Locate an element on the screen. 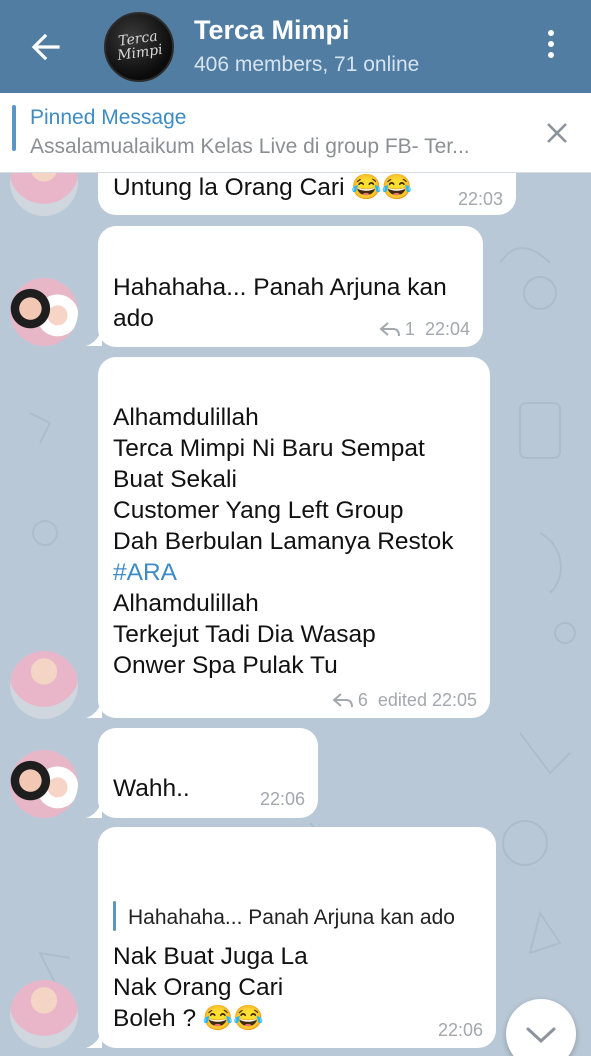 The width and height of the screenshot is (591, 1056). chevron-down-icon is located at coordinates (541, 1035).